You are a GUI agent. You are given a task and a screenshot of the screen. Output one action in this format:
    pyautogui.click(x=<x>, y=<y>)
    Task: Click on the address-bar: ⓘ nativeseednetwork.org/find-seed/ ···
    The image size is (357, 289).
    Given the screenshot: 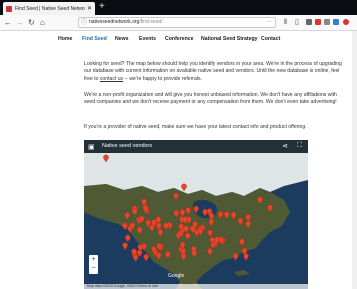 What is the action you would take?
    pyautogui.click(x=177, y=22)
    